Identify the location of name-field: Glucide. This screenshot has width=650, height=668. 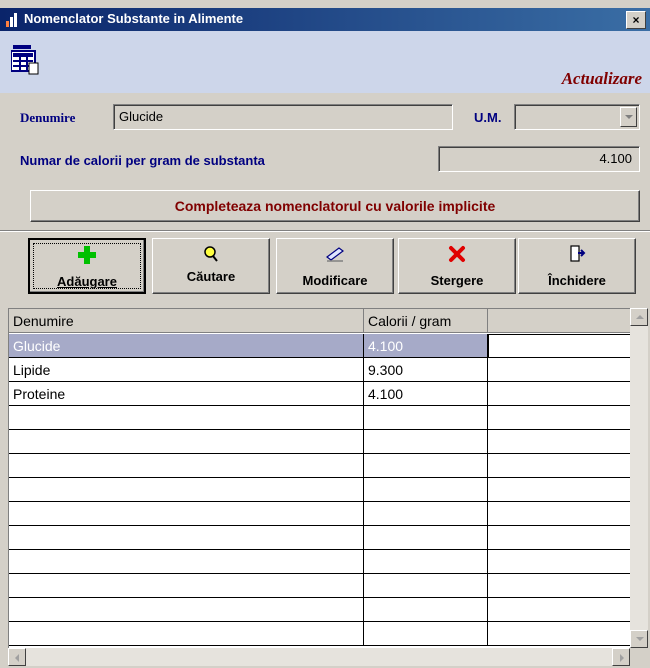
(283, 117).